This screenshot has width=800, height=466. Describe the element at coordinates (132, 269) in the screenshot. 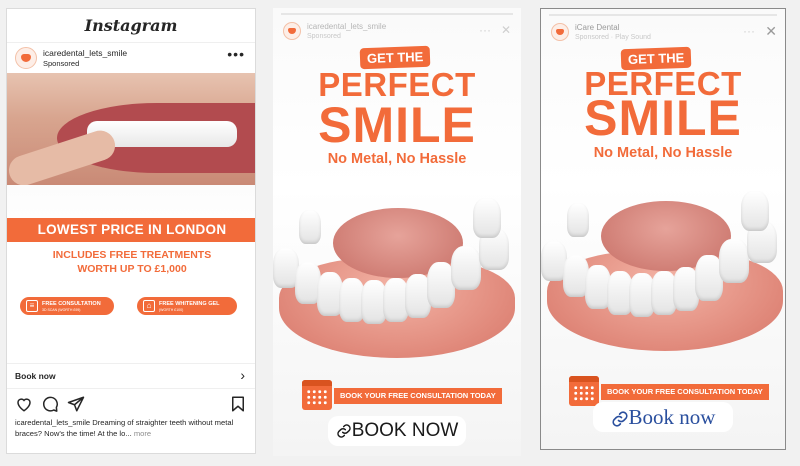

I see `treatments-line-2: WORTH UP TO £1,000` at that location.